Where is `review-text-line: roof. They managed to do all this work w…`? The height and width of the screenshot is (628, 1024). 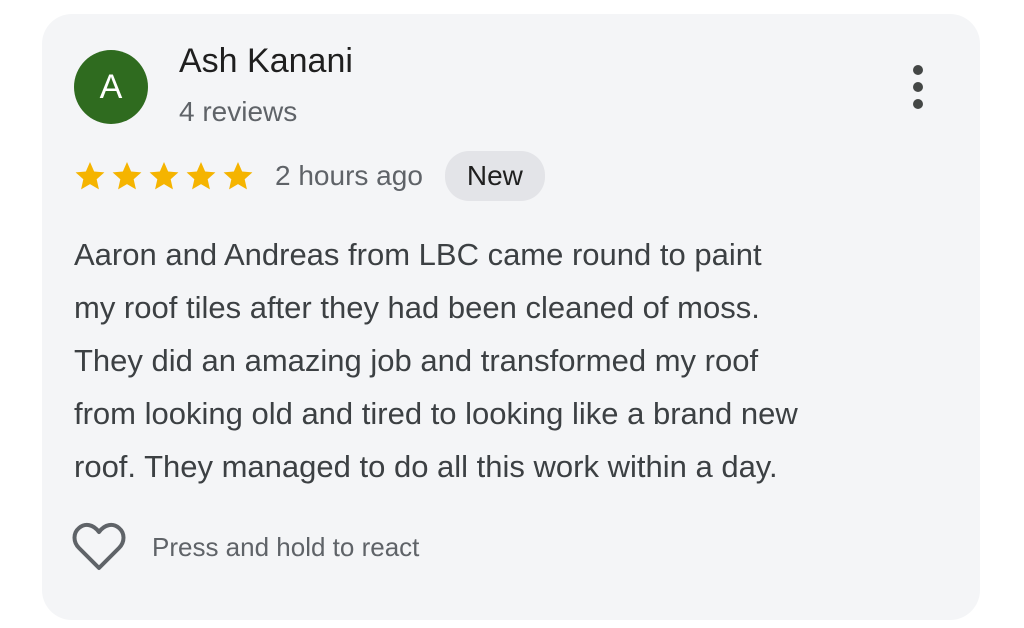
review-text-line: roof. They managed to do all this work w… is located at coordinates (426, 466).